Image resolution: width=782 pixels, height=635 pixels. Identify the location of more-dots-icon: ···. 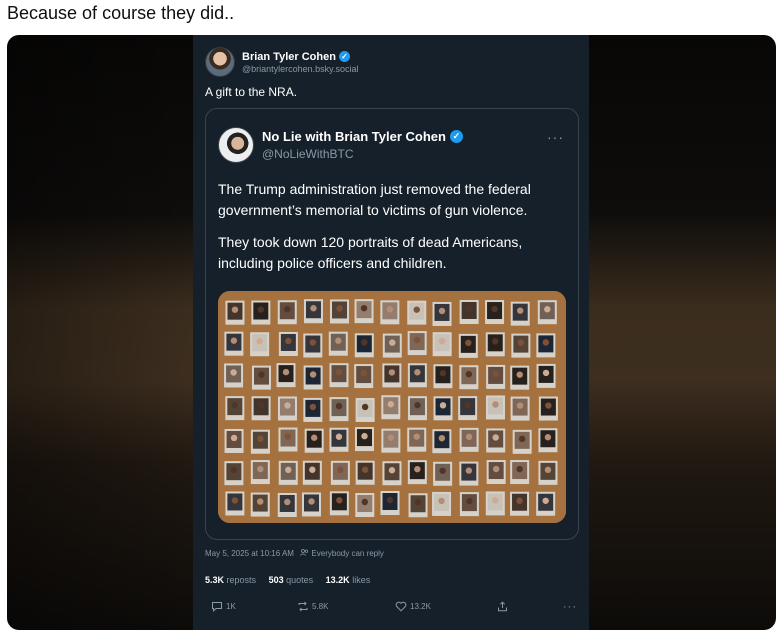
(555, 137).